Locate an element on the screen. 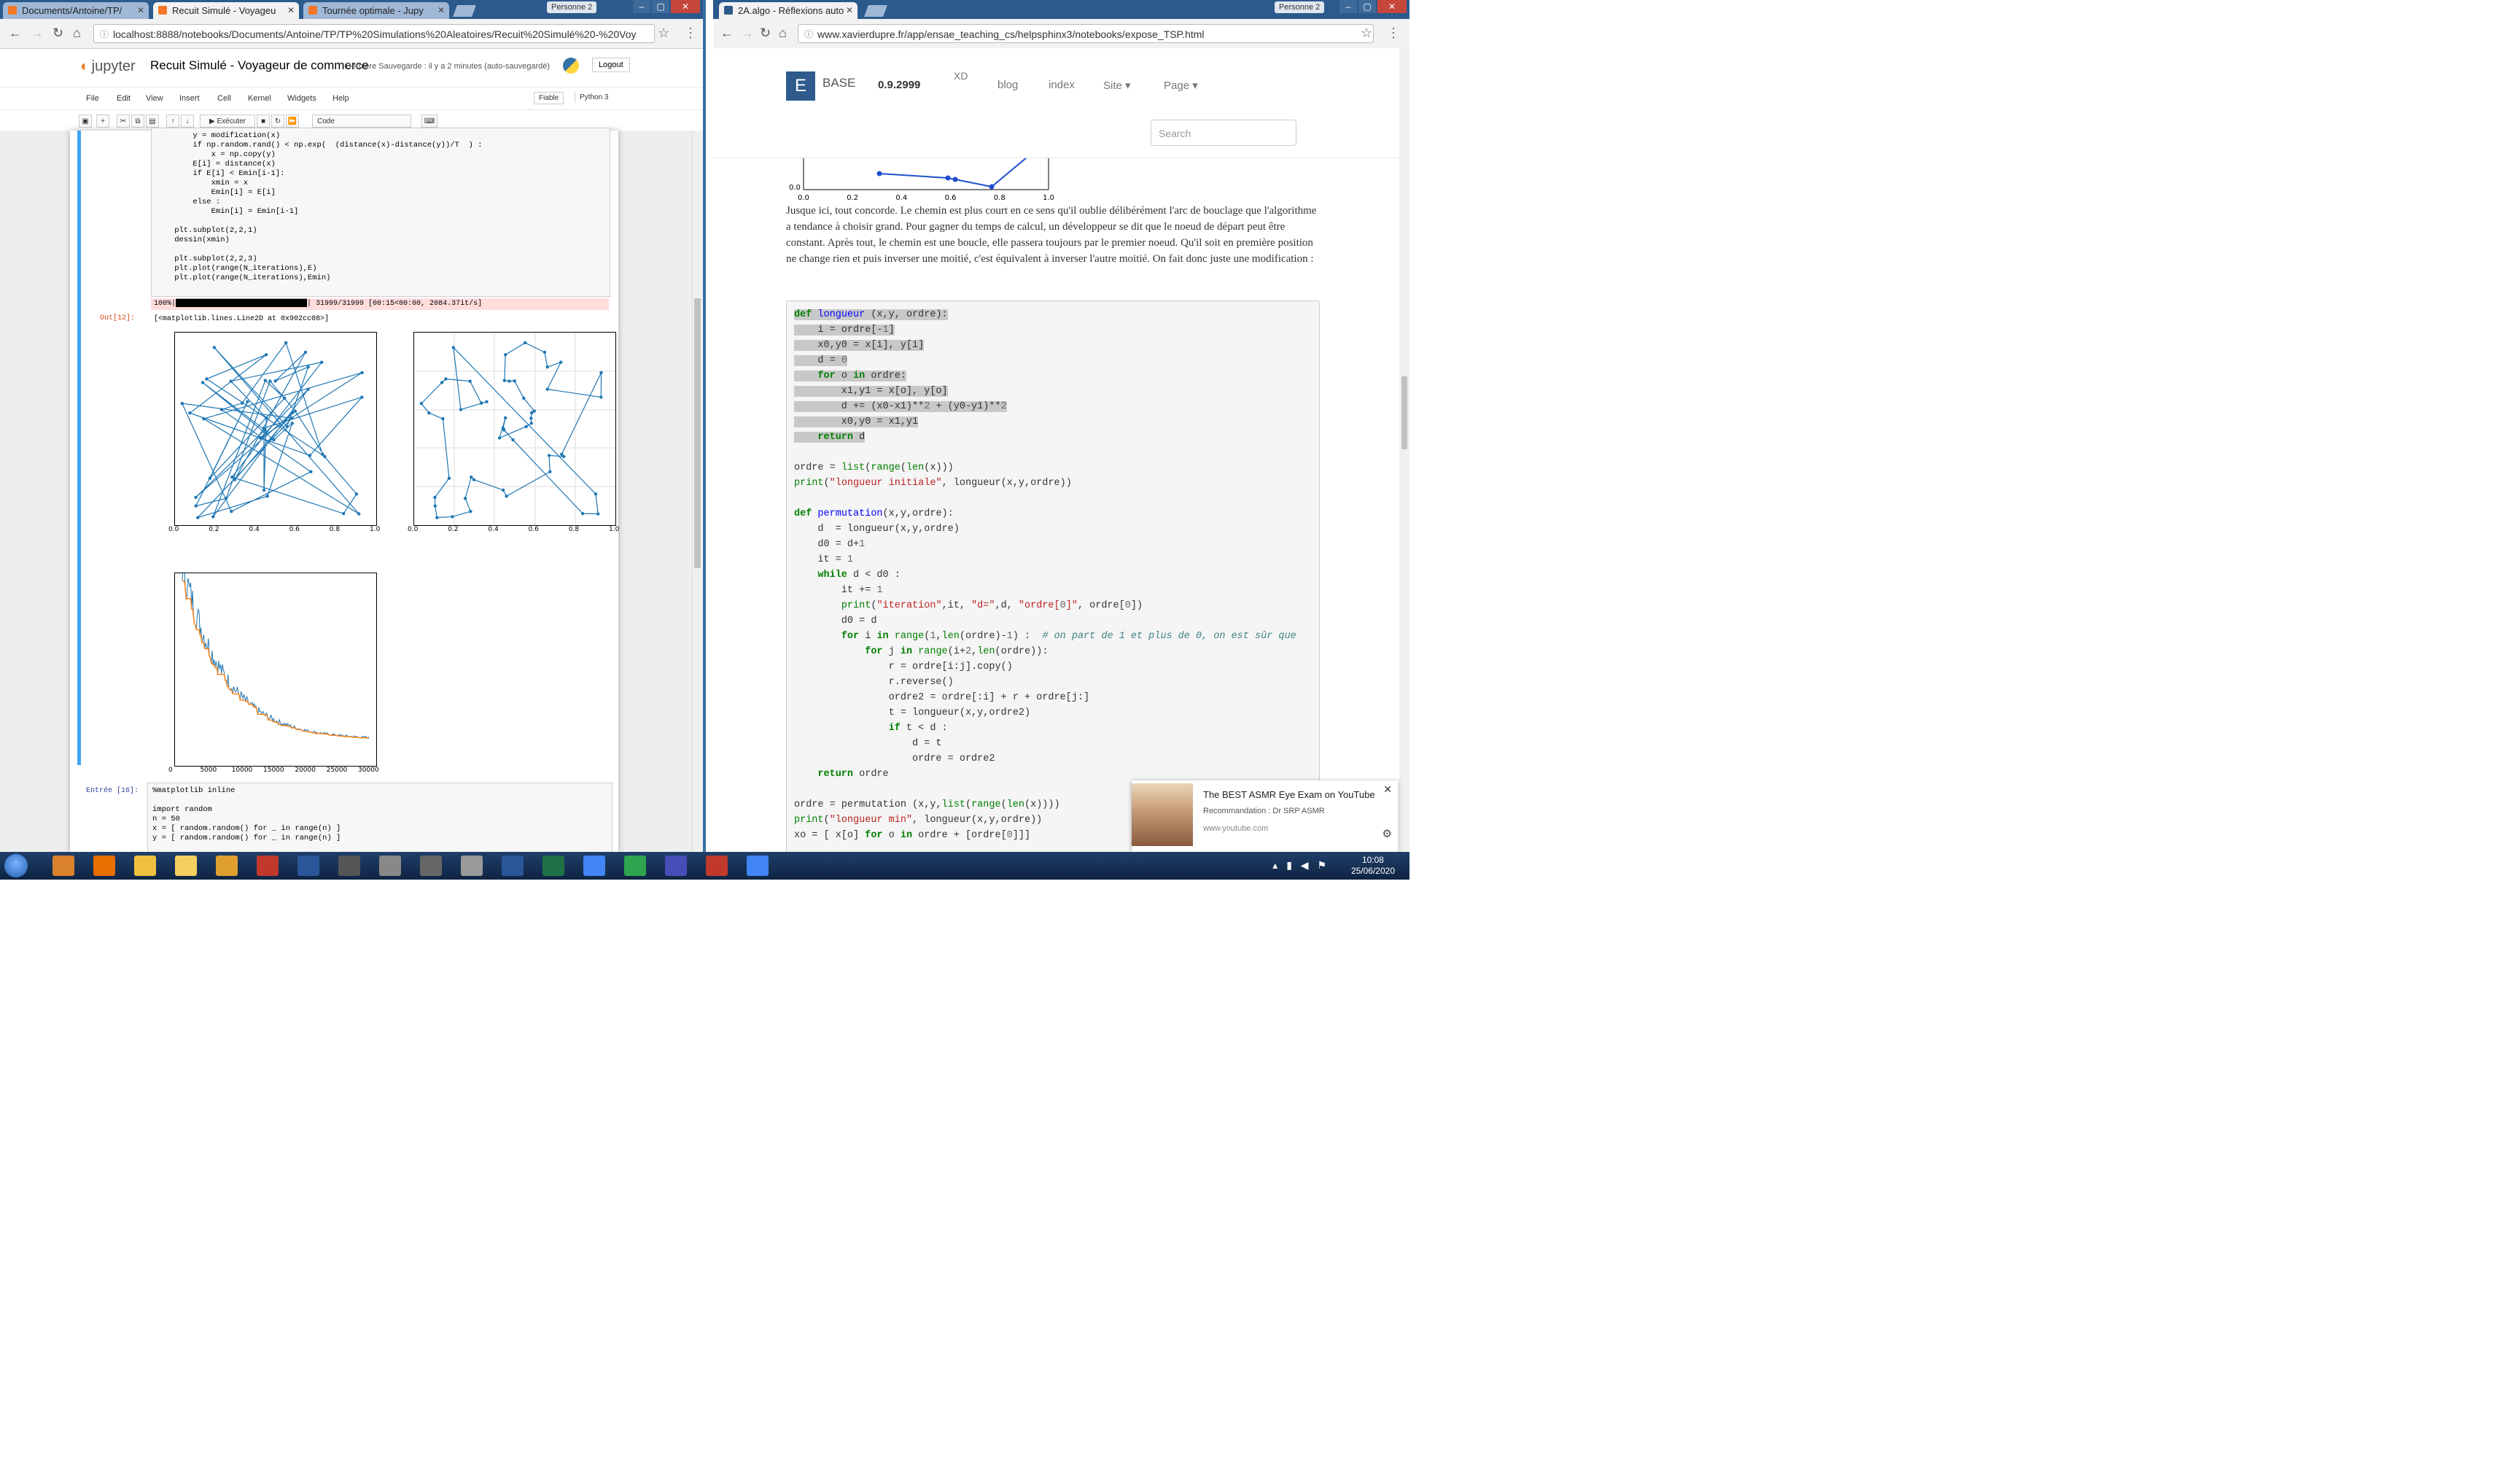  run-button: ▶ Exécuter is located at coordinates (227, 122).